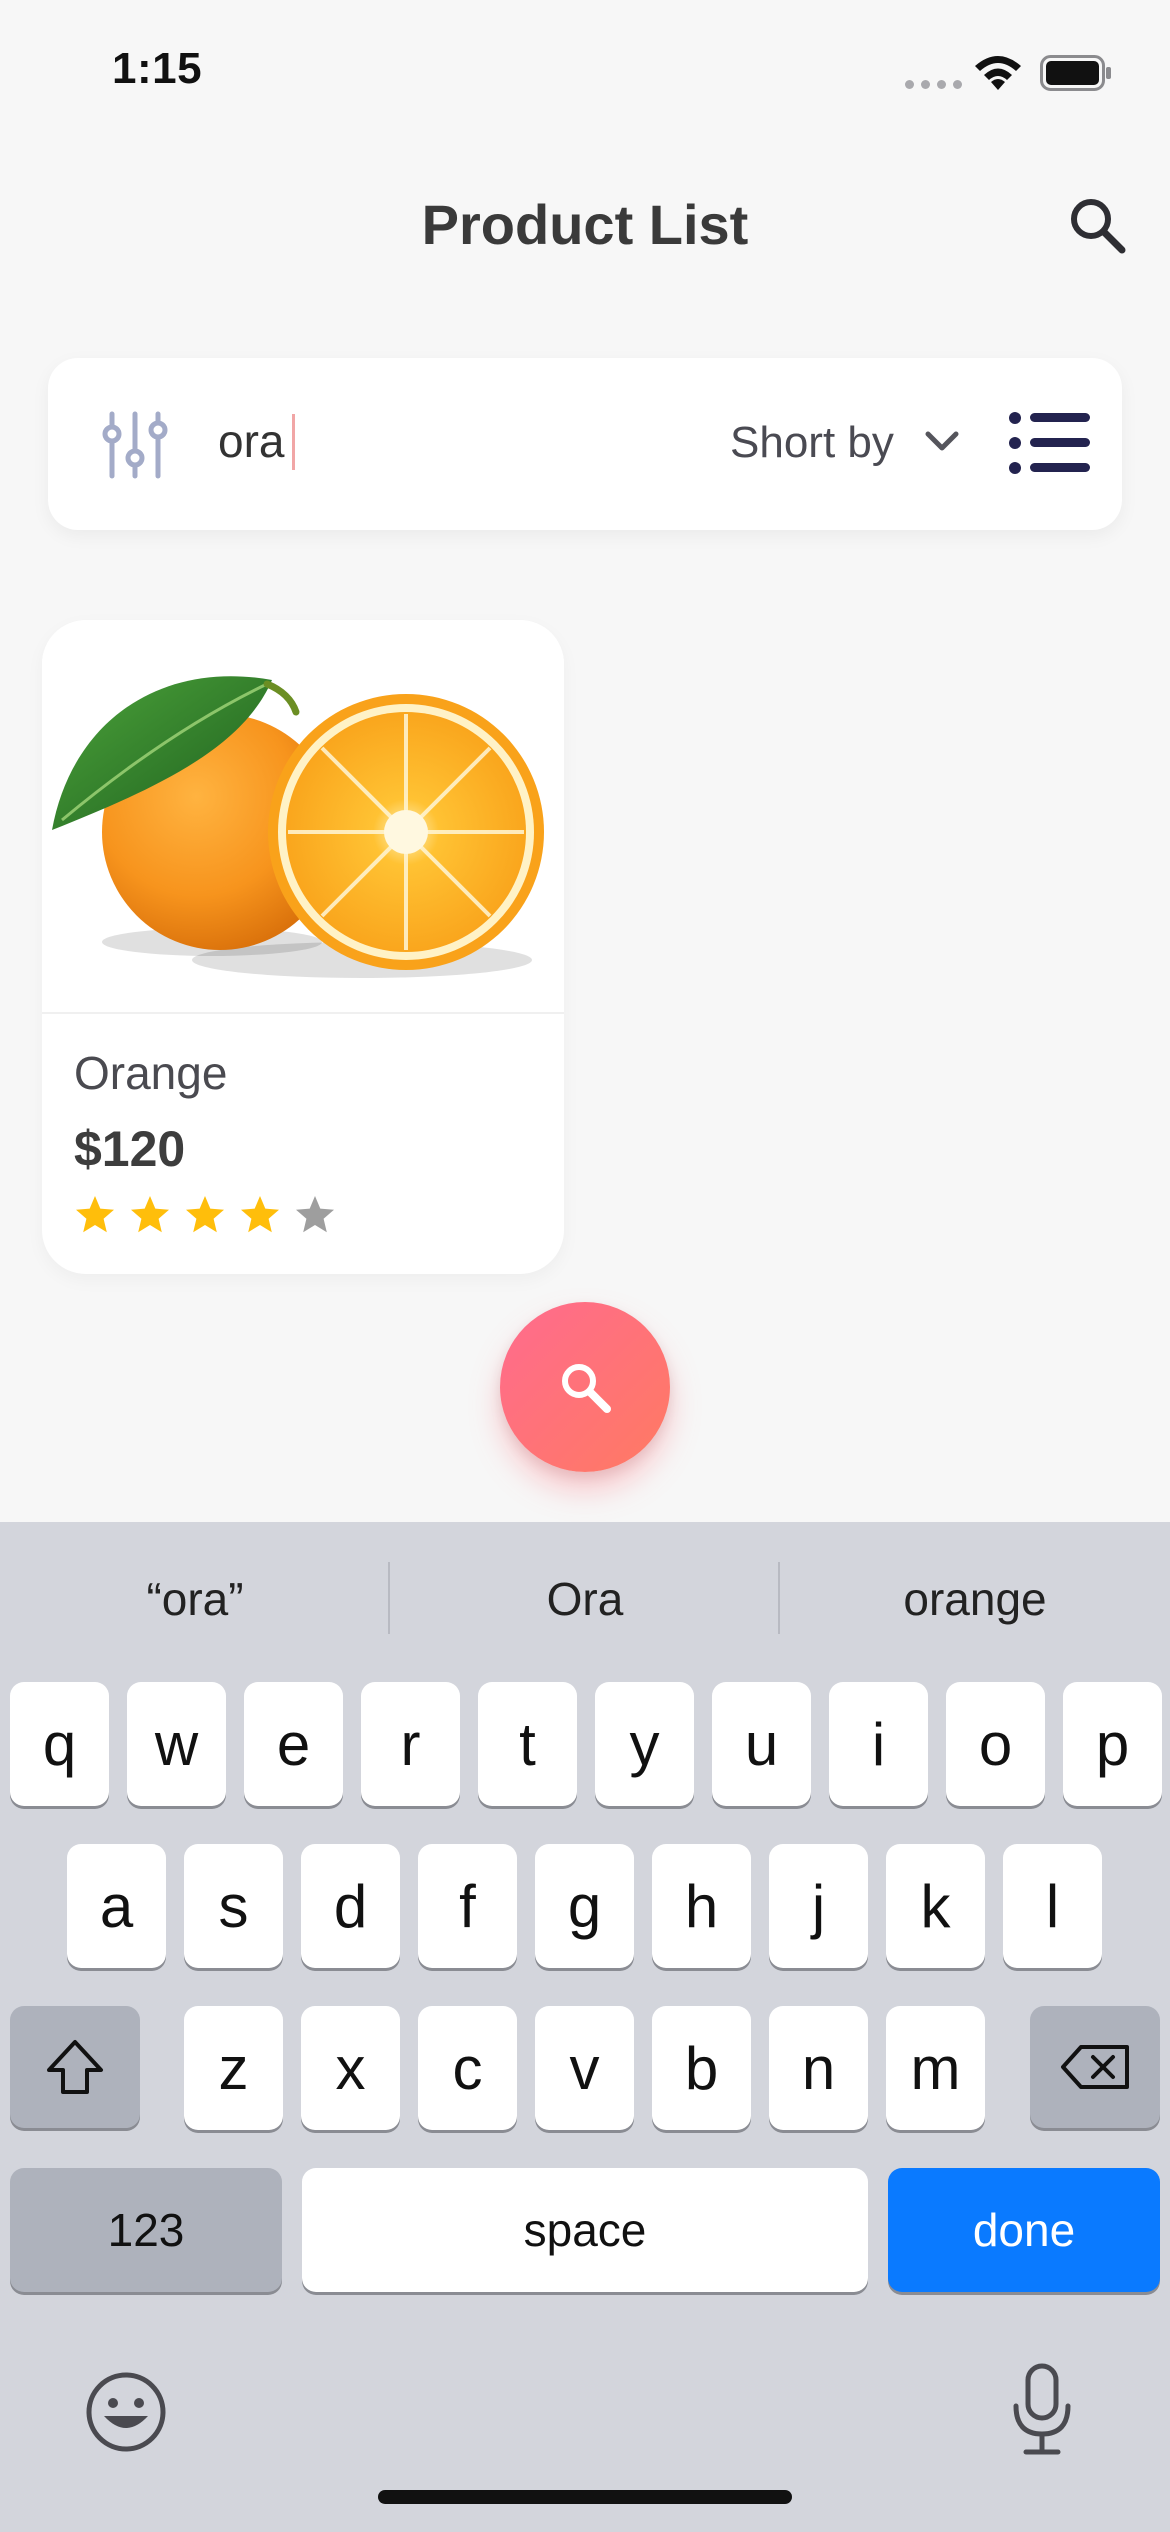 The height and width of the screenshot is (2532, 1170). What do you see at coordinates (585, 1599) in the screenshot?
I see `suggestion-2: Ora` at bounding box center [585, 1599].